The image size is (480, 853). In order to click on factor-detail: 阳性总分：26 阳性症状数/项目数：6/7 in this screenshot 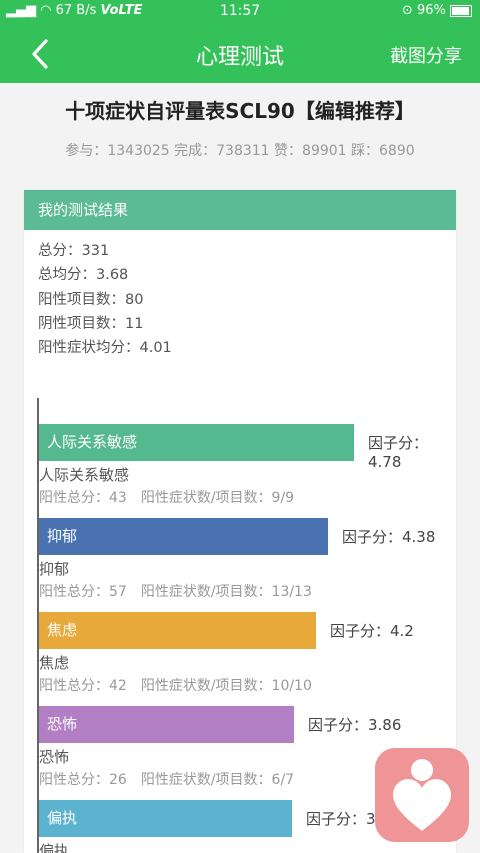, I will do `click(167, 780)`.